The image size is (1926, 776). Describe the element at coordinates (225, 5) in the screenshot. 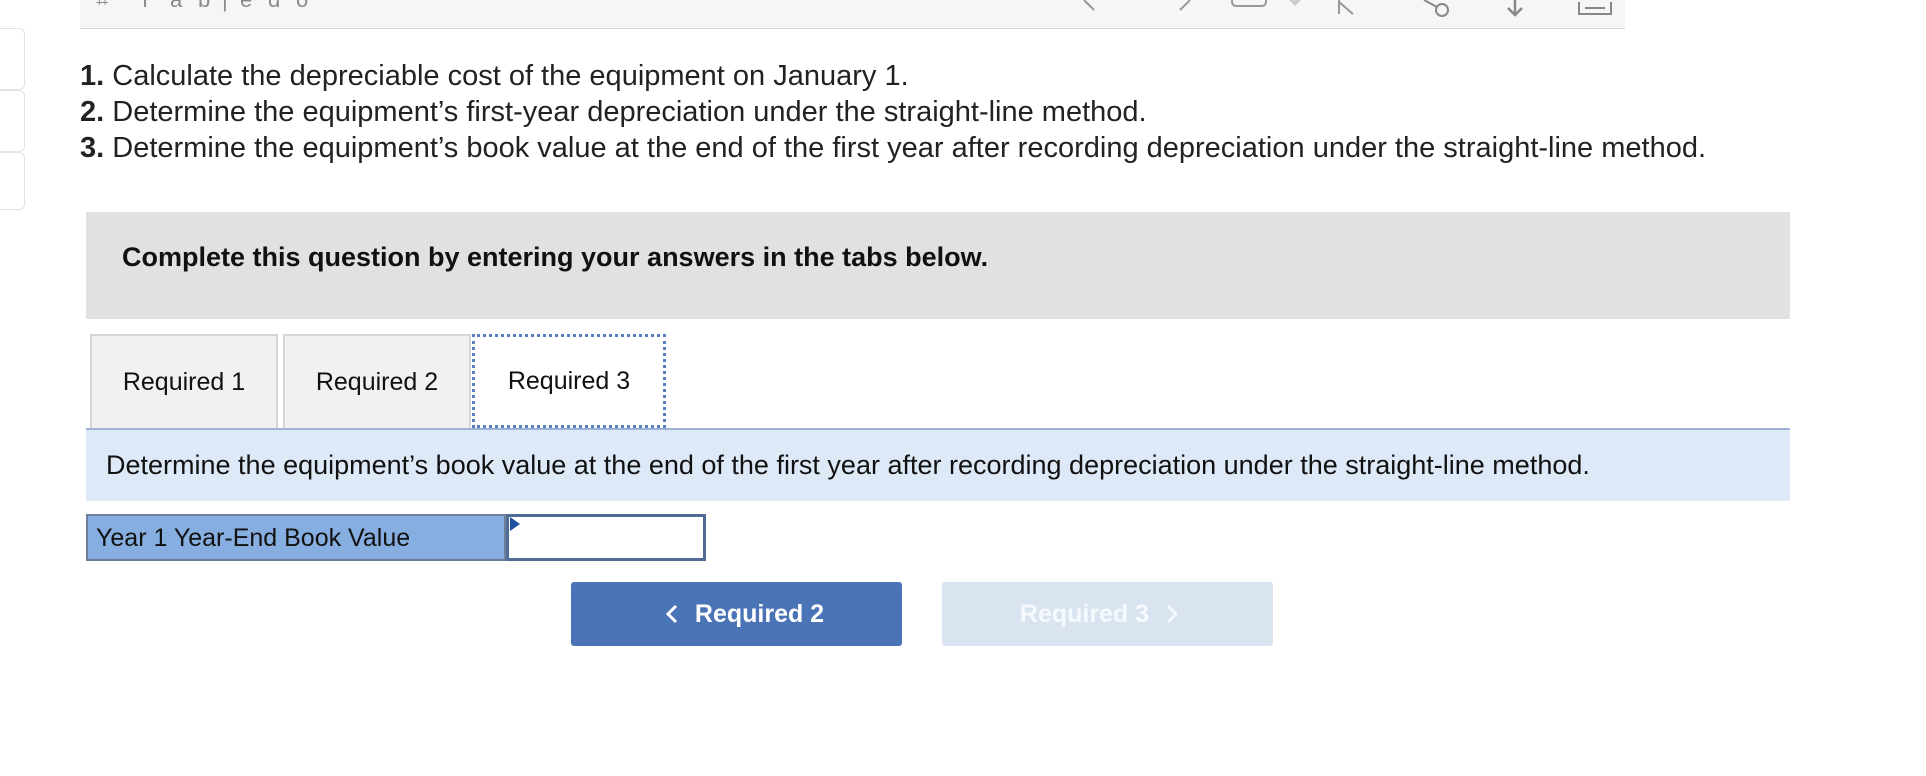

I see `text-color-icon: |` at that location.